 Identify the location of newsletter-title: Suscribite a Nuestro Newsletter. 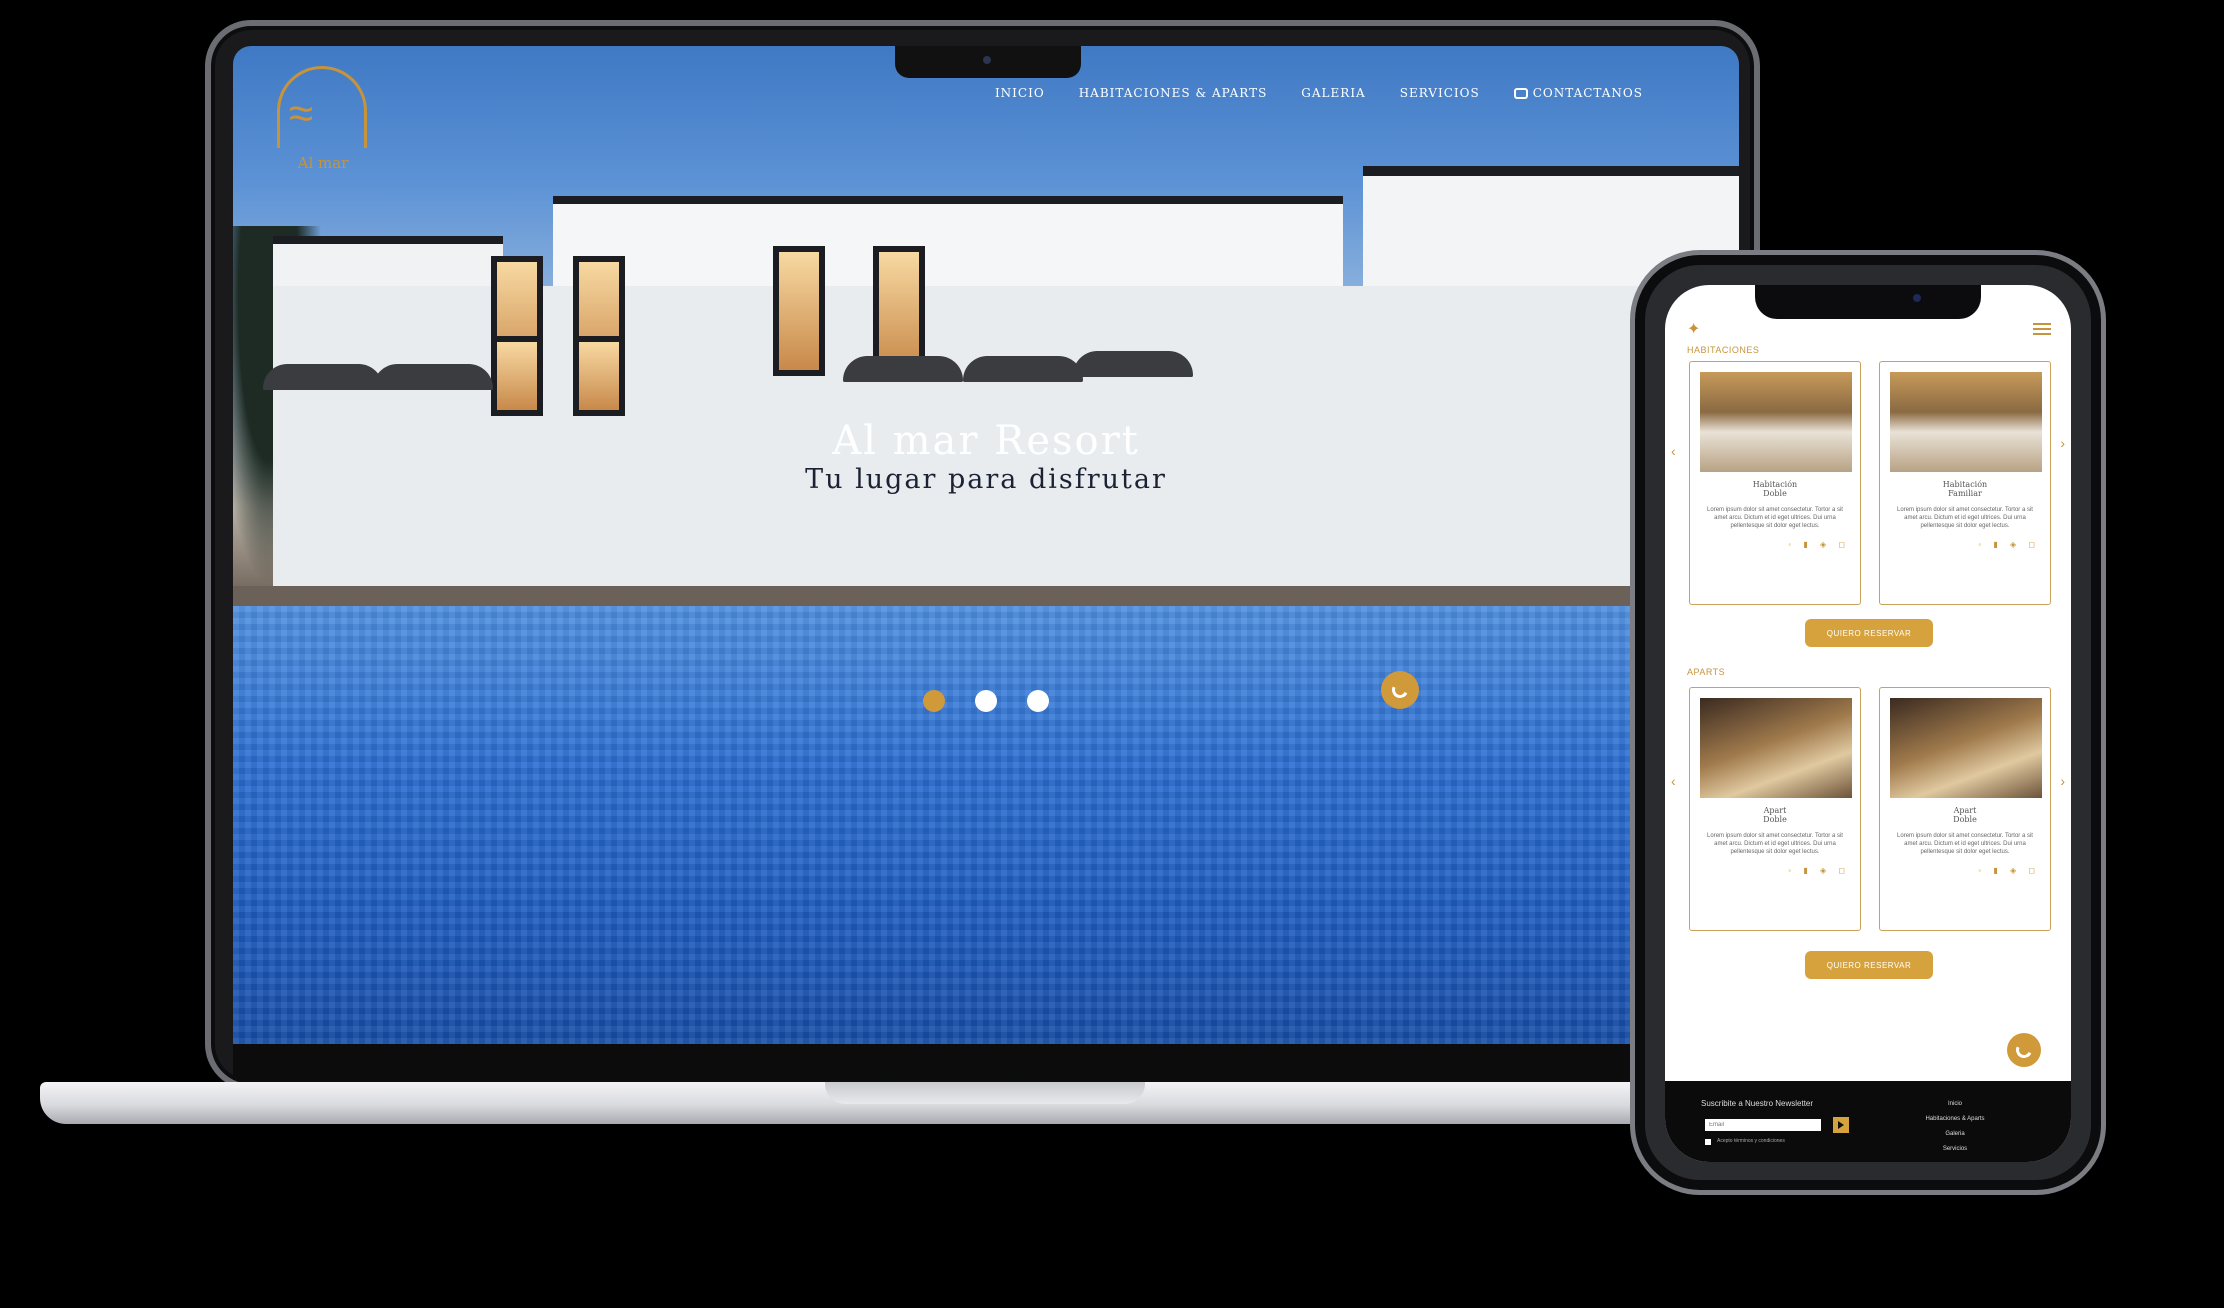
(1757, 1103).